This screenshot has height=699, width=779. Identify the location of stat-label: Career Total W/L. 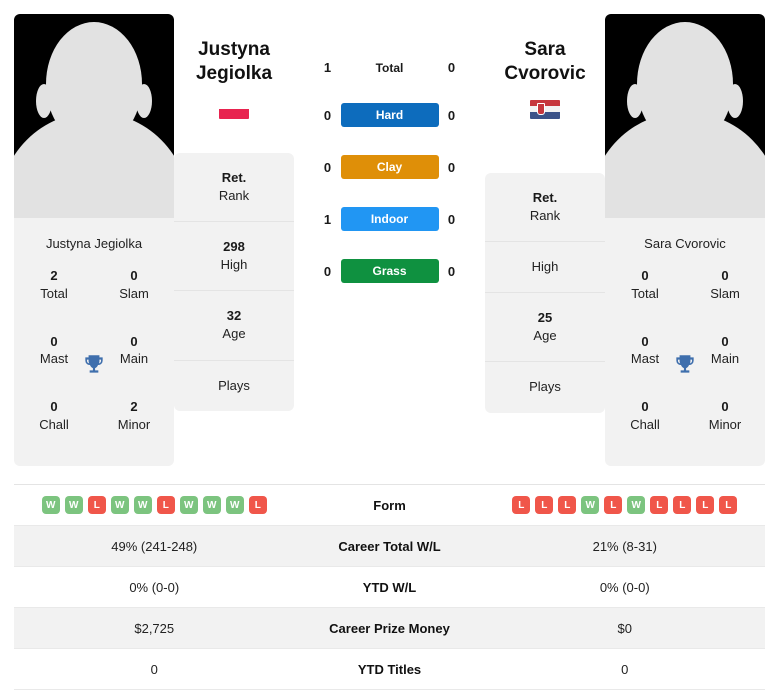
(389, 546).